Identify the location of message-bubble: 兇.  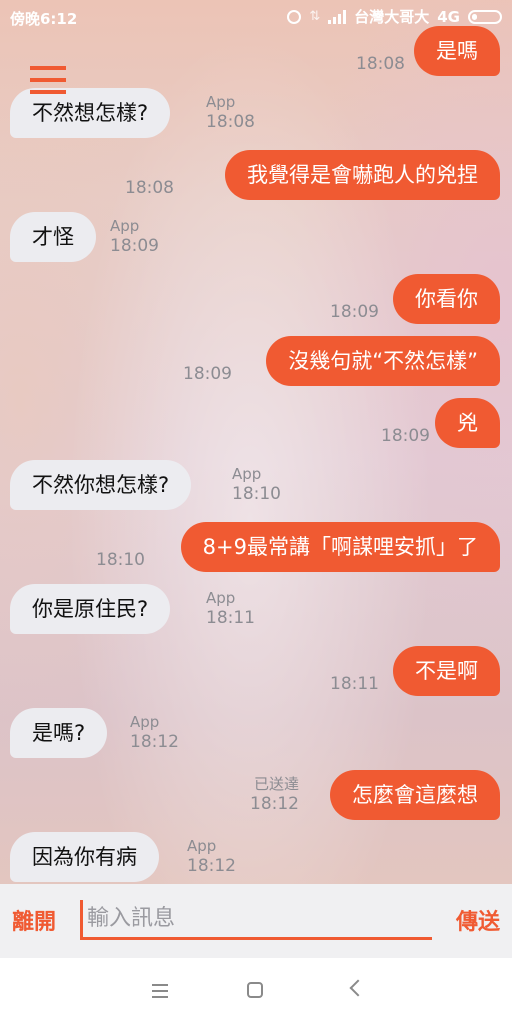
(467, 423).